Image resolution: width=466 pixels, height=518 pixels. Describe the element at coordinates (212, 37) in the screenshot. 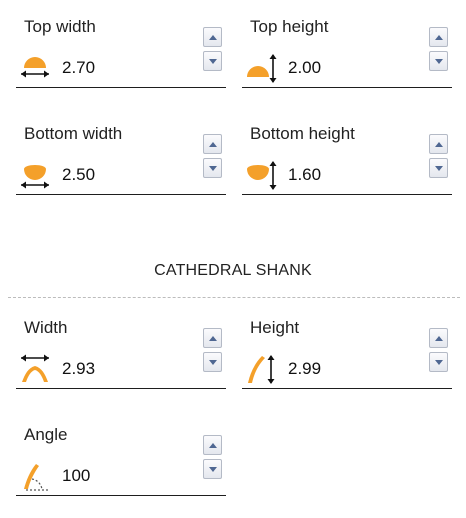

I see `top-width-increment-button` at that location.